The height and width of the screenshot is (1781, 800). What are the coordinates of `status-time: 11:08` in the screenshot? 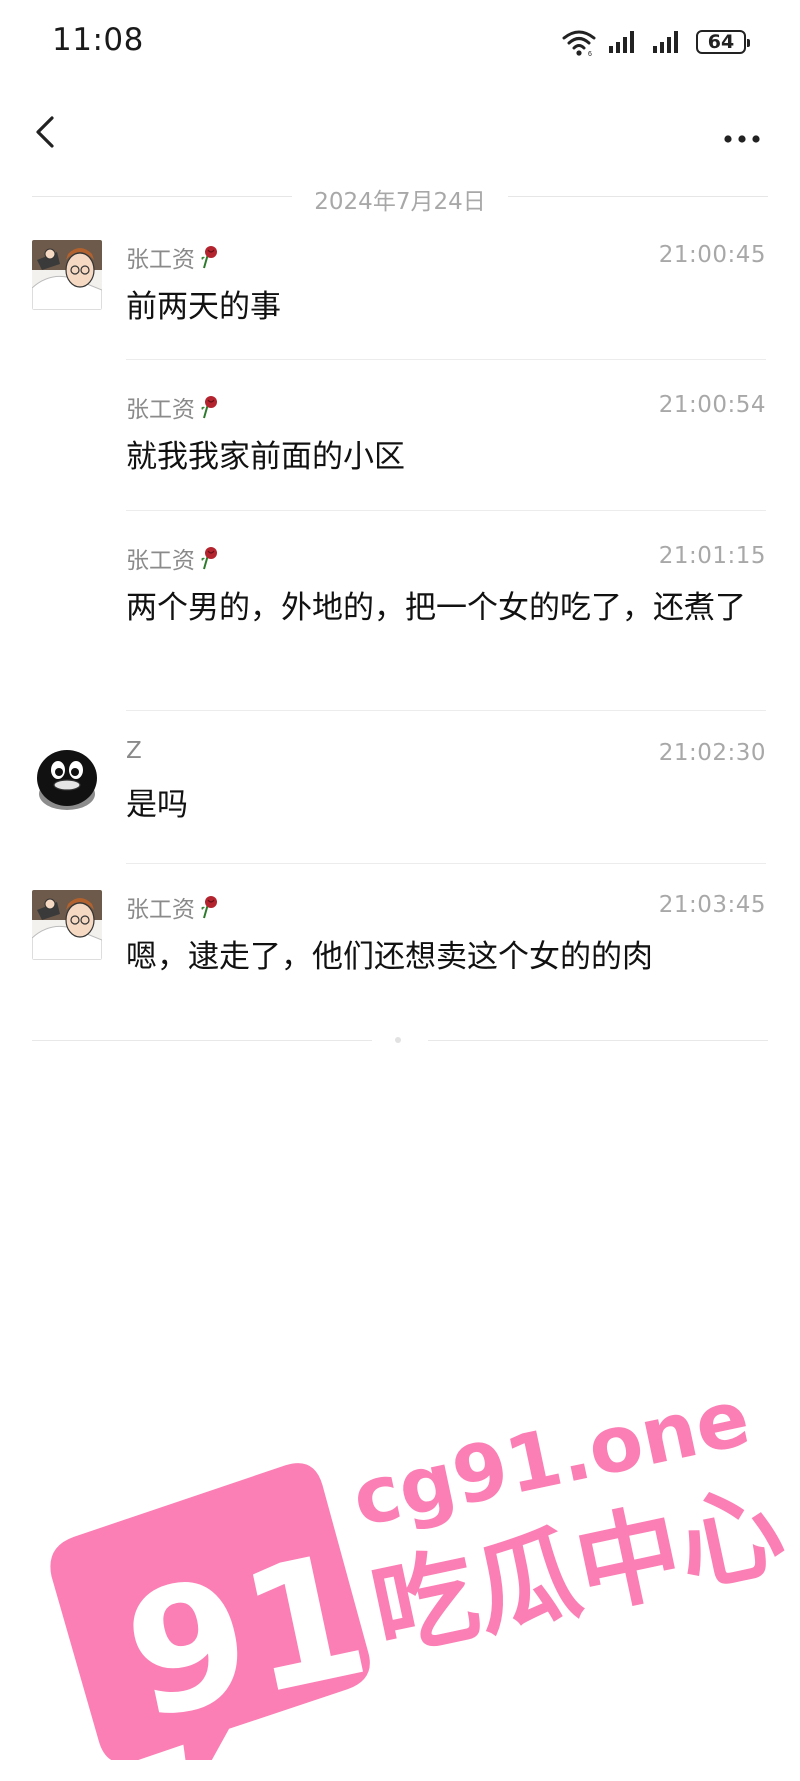 It's located at (98, 40).